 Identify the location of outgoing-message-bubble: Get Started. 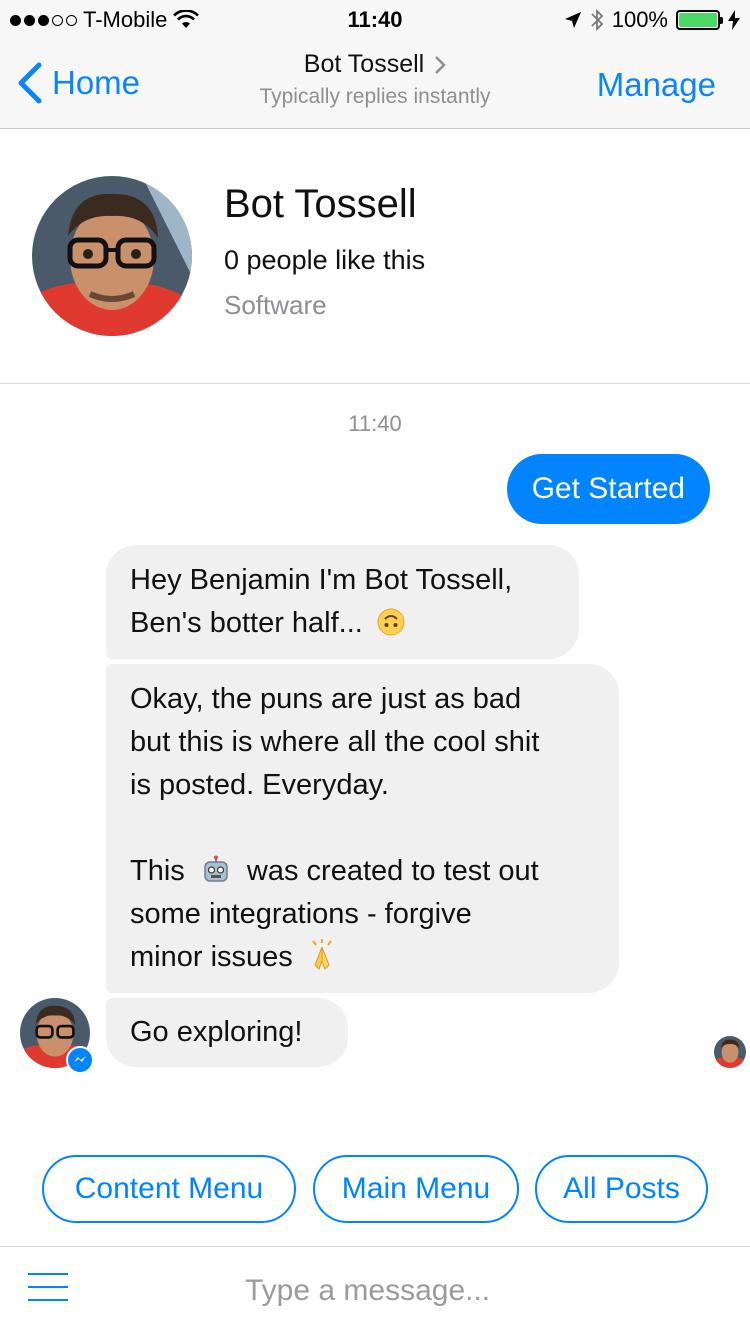
(608, 489).